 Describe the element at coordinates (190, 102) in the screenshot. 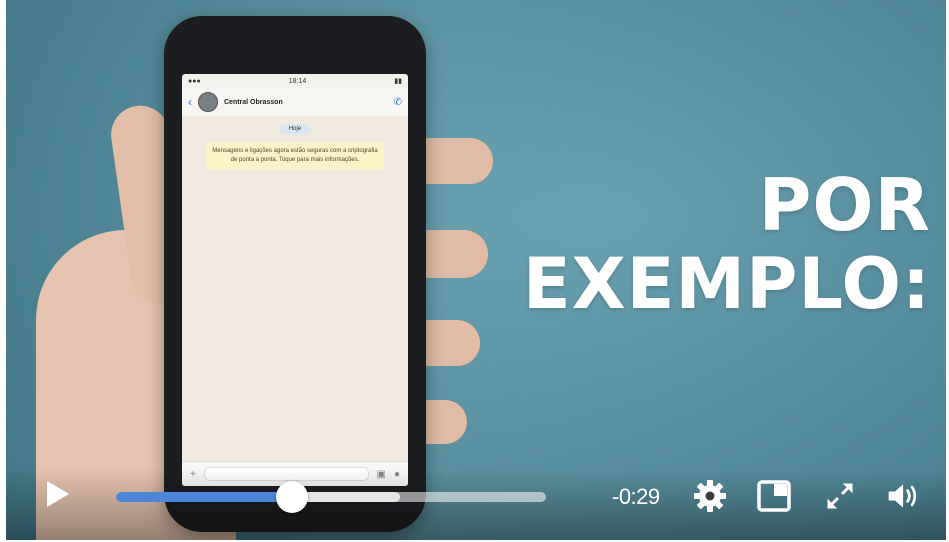

I see `back-icon: ‹` at that location.